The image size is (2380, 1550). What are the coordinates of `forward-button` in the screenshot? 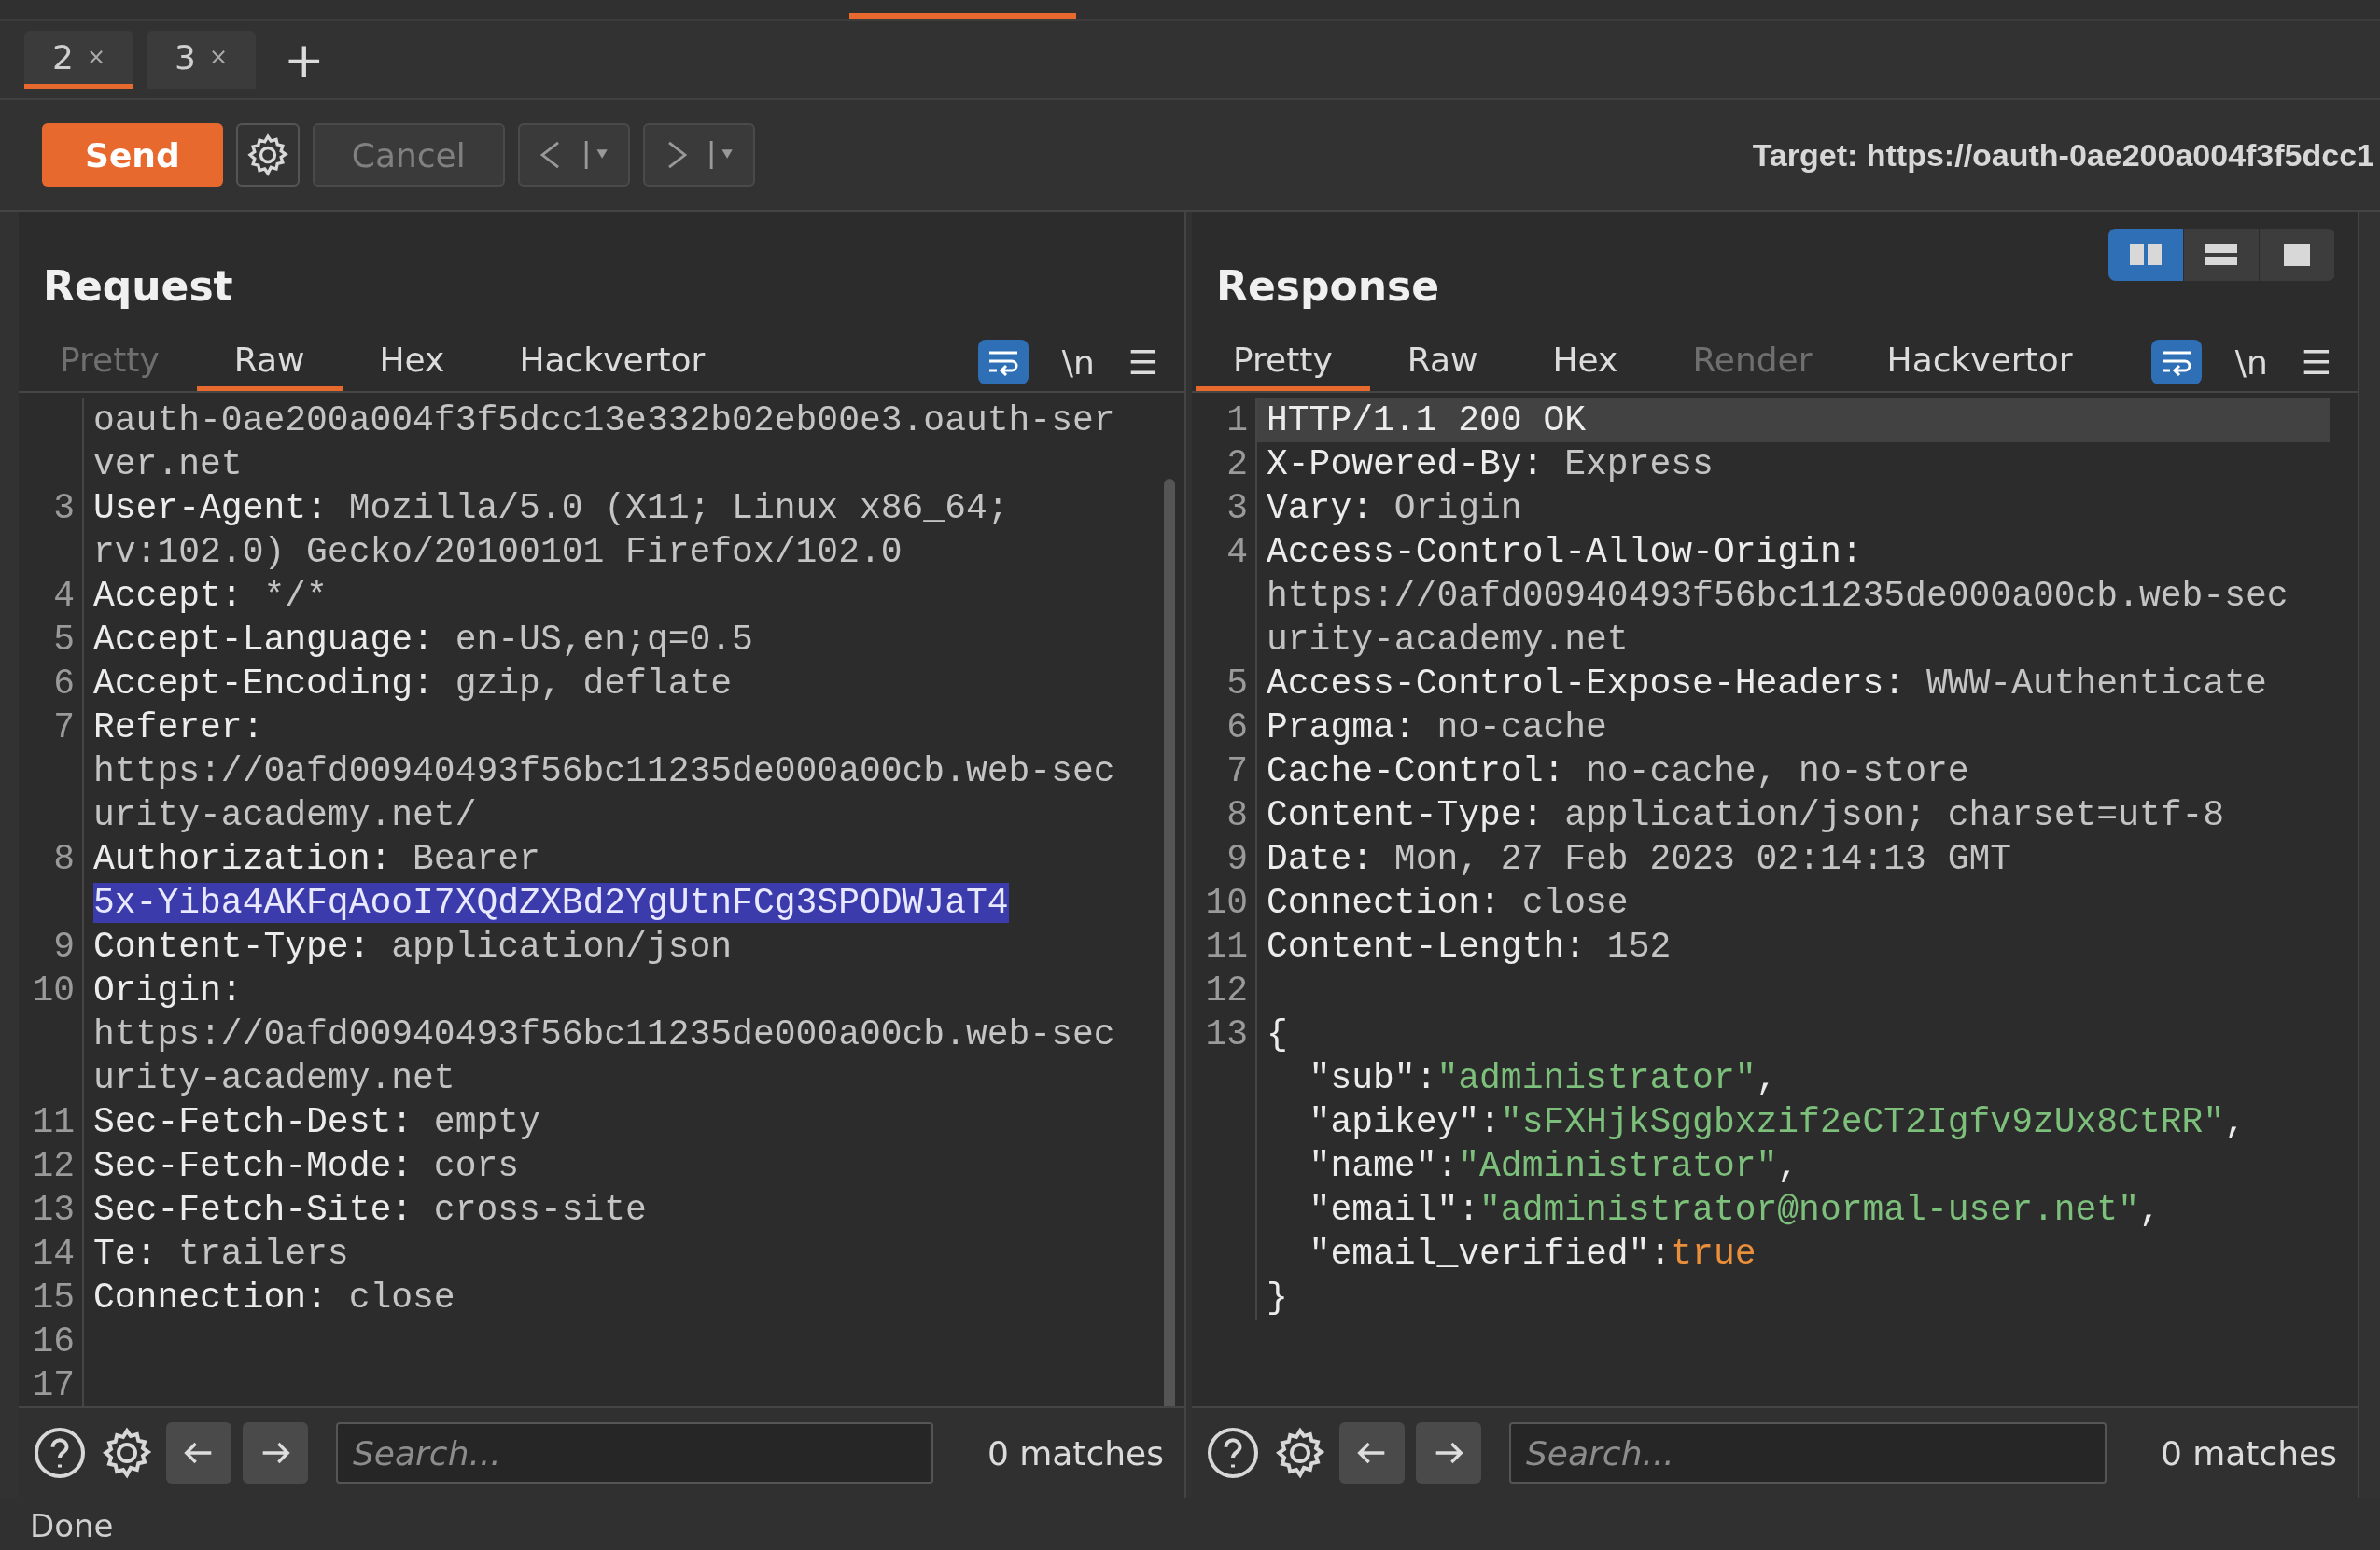 It's located at (698, 155).